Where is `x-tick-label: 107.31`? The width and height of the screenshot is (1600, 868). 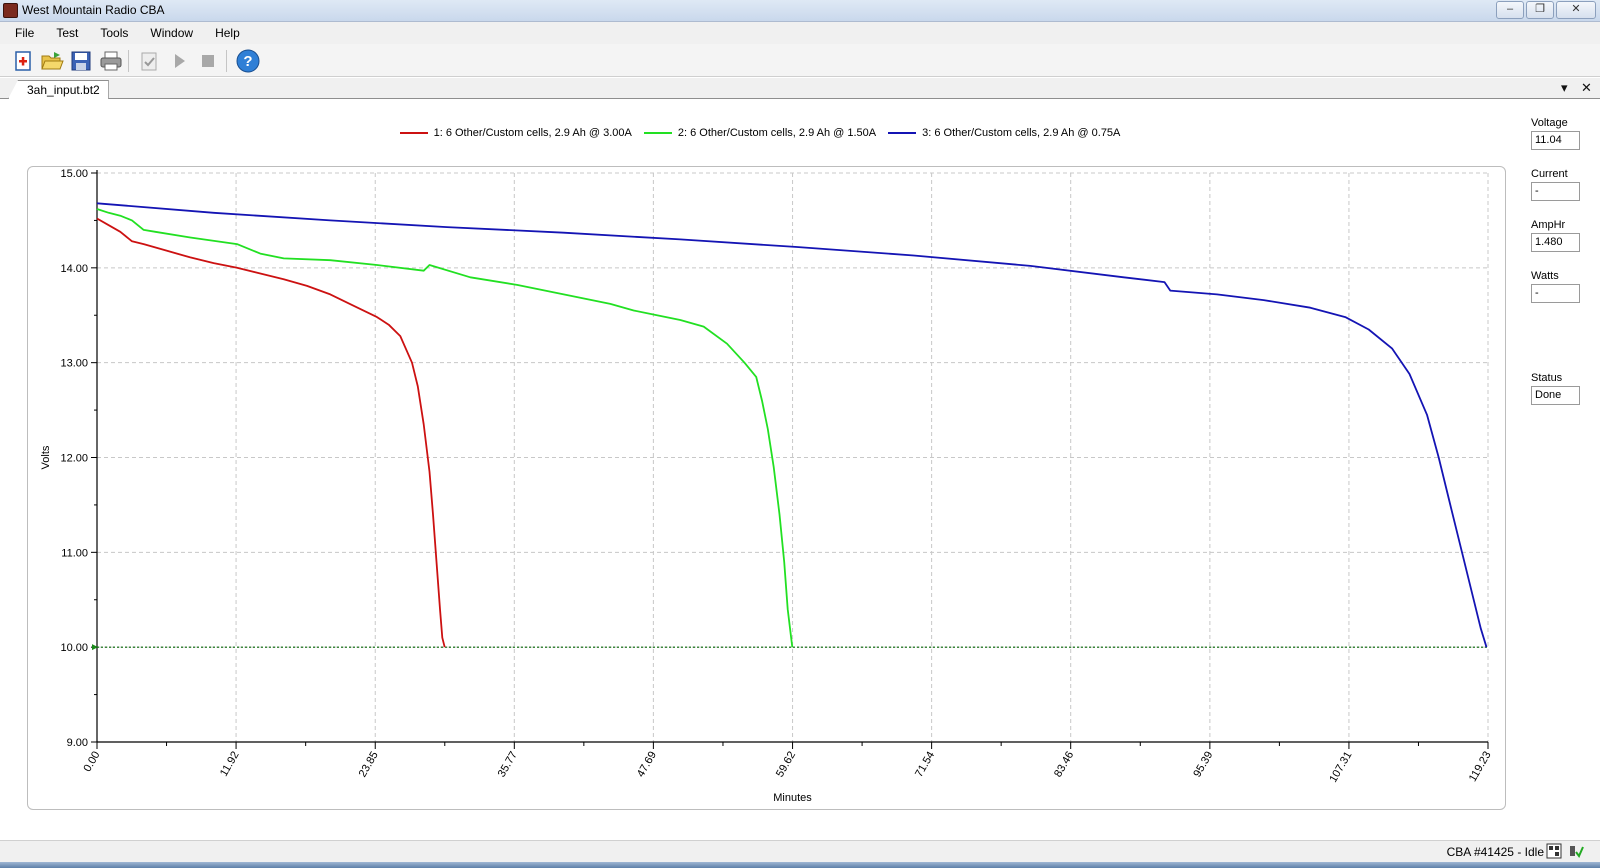
x-tick-label: 107.31 is located at coordinates (1340, 767).